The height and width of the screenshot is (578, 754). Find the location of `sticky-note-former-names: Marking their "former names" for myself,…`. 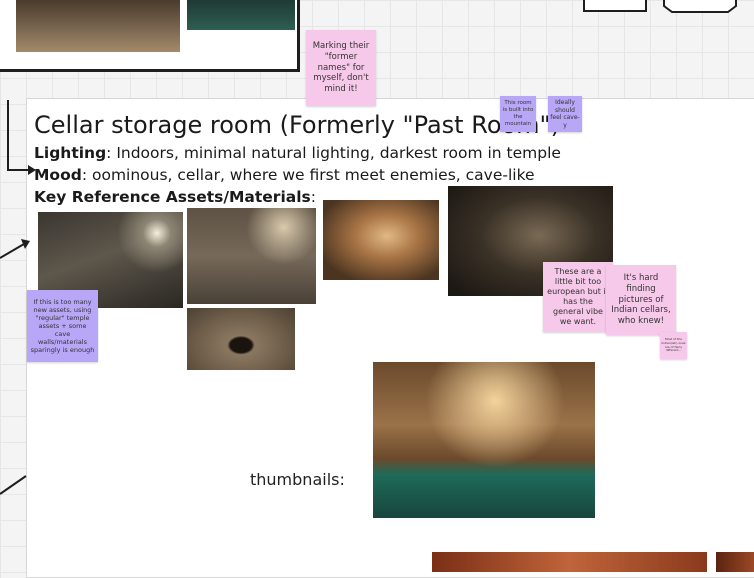

sticky-note-former-names: Marking their "former names" for myself,… is located at coordinates (341, 68).